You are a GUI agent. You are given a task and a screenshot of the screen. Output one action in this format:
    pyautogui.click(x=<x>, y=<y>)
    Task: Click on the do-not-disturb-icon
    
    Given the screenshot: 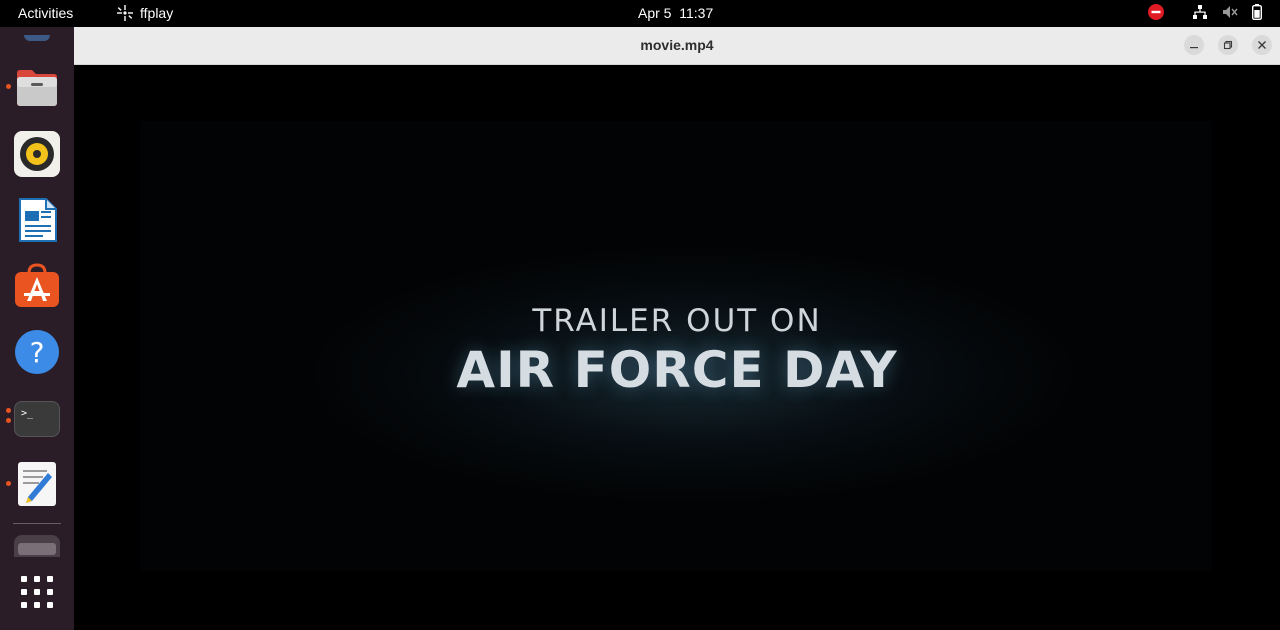 What is the action you would take?
    pyautogui.click(x=1156, y=12)
    